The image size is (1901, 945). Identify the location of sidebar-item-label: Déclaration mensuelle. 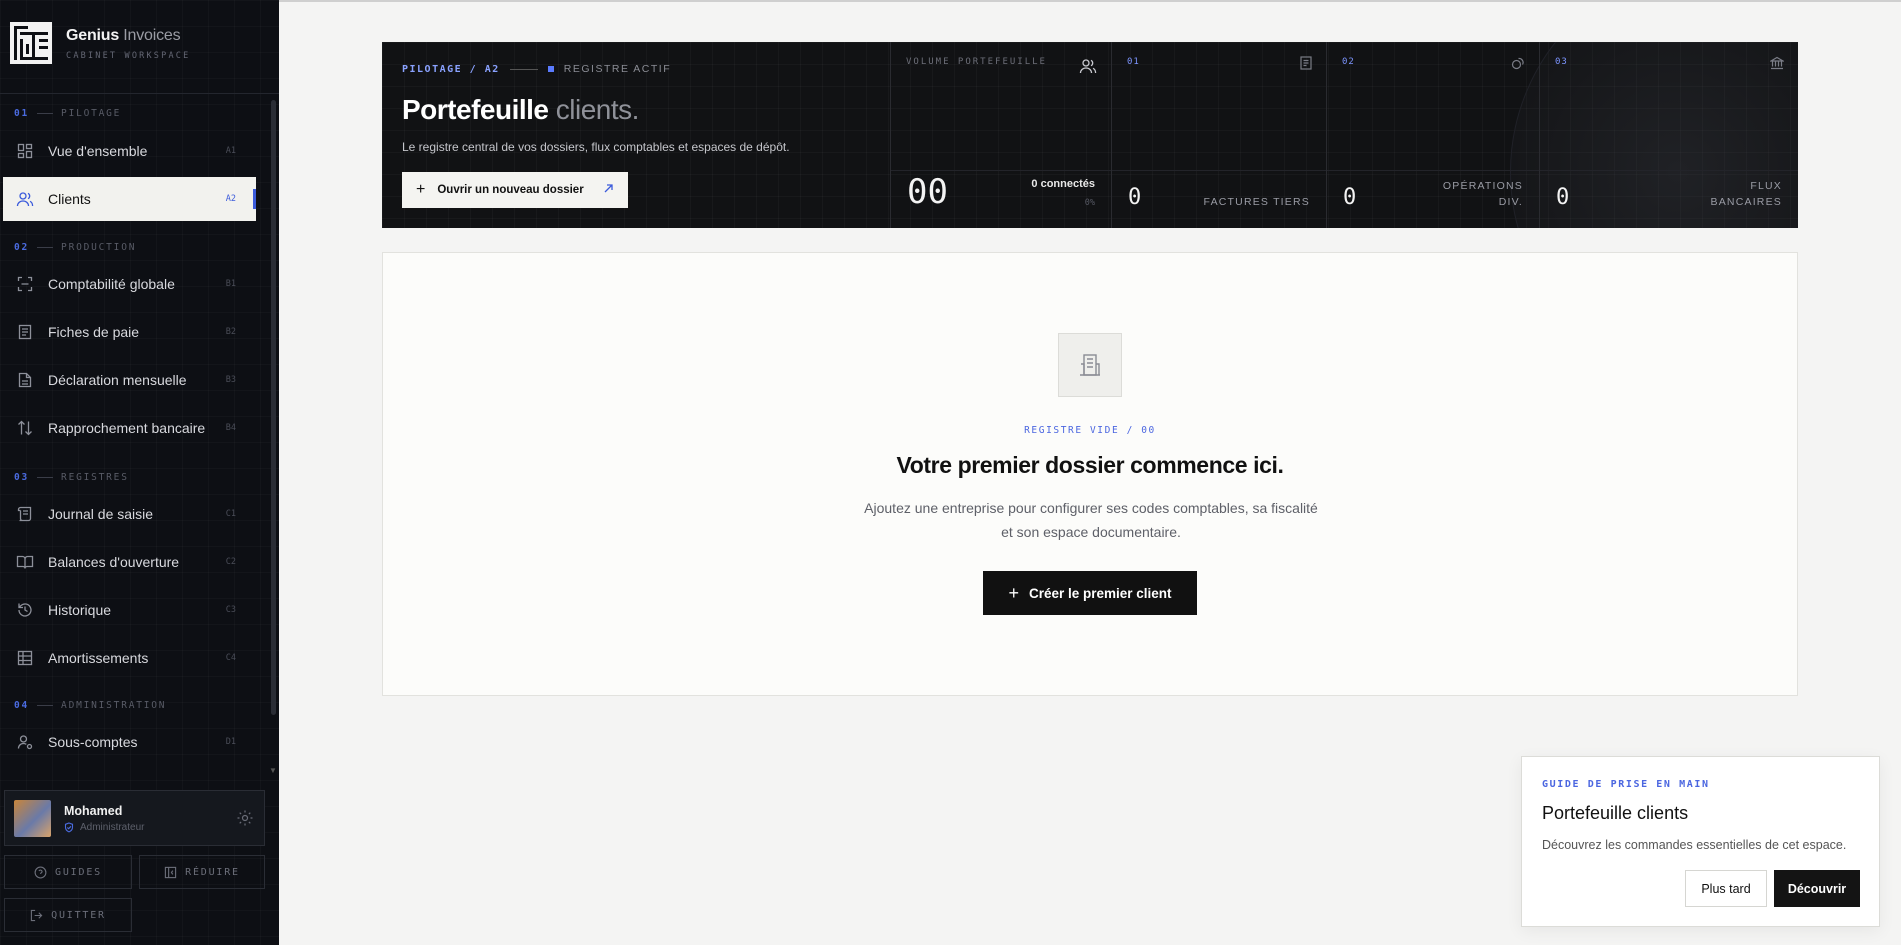
(117, 380).